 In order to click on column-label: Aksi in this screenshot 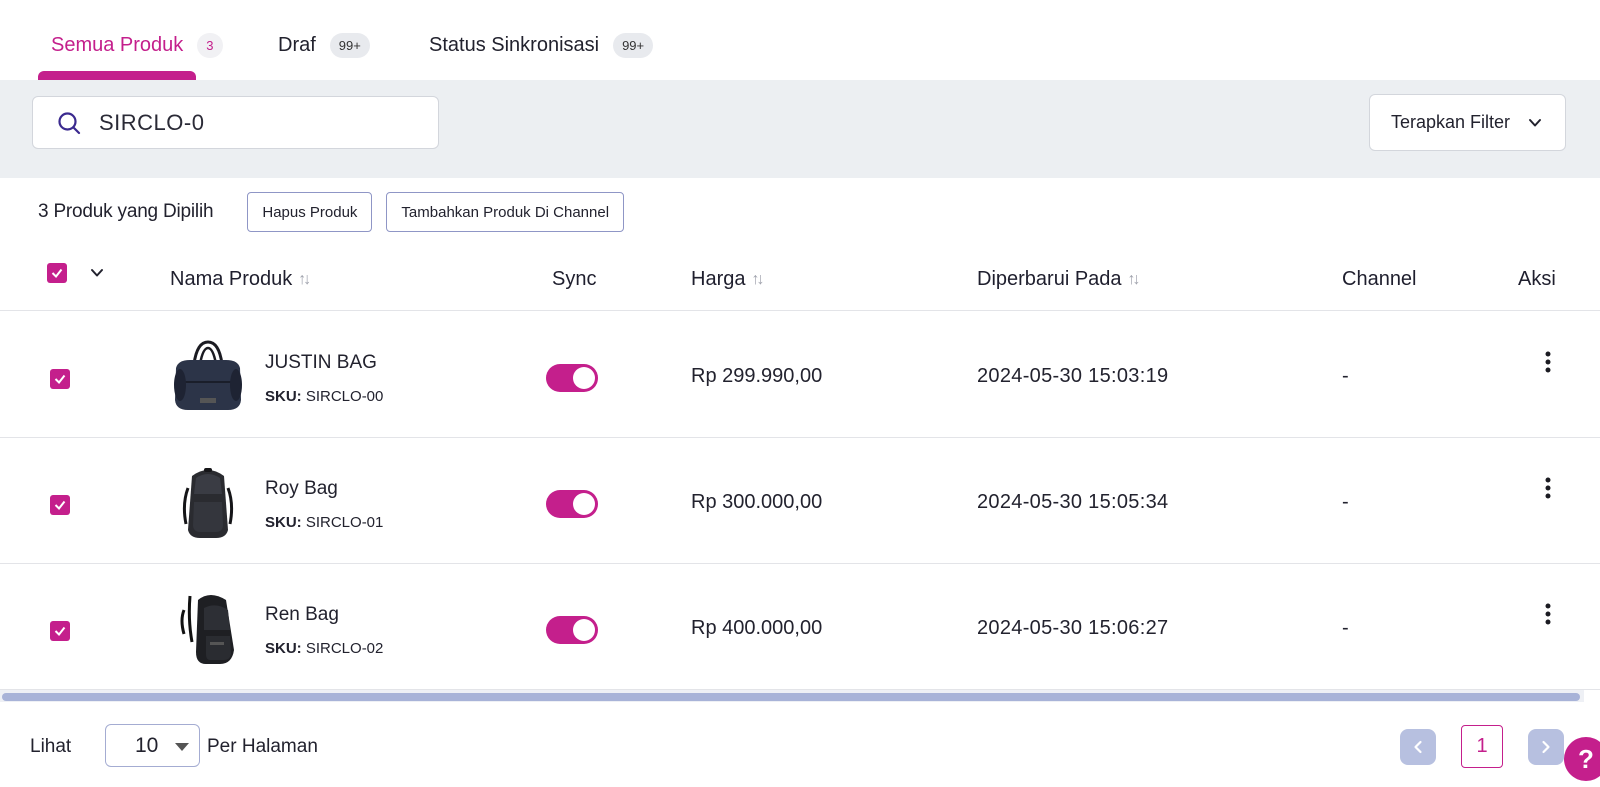, I will do `click(1537, 279)`.